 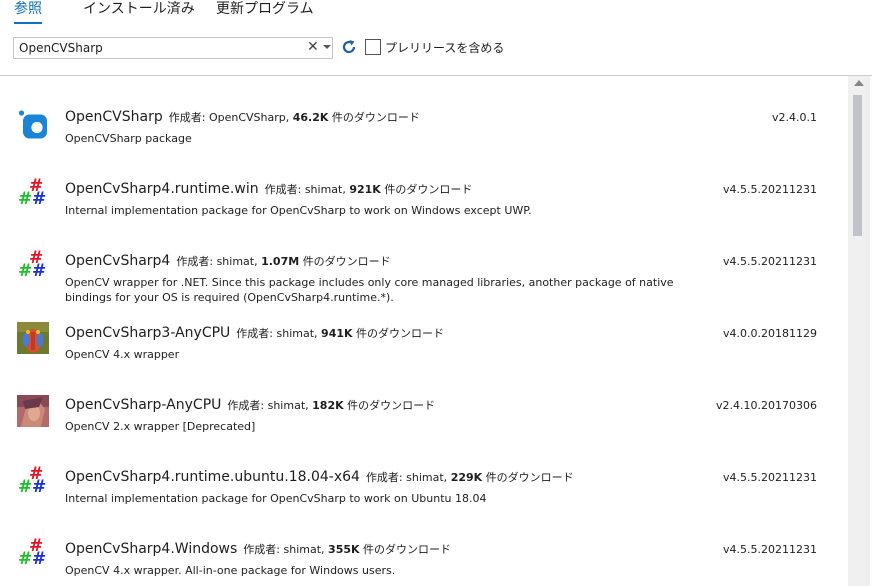 What do you see at coordinates (436, 13) in the screenshot?
I see `tab-bar: 参照 インストール済み 更新プログラム` at bounding box center [436, 13].